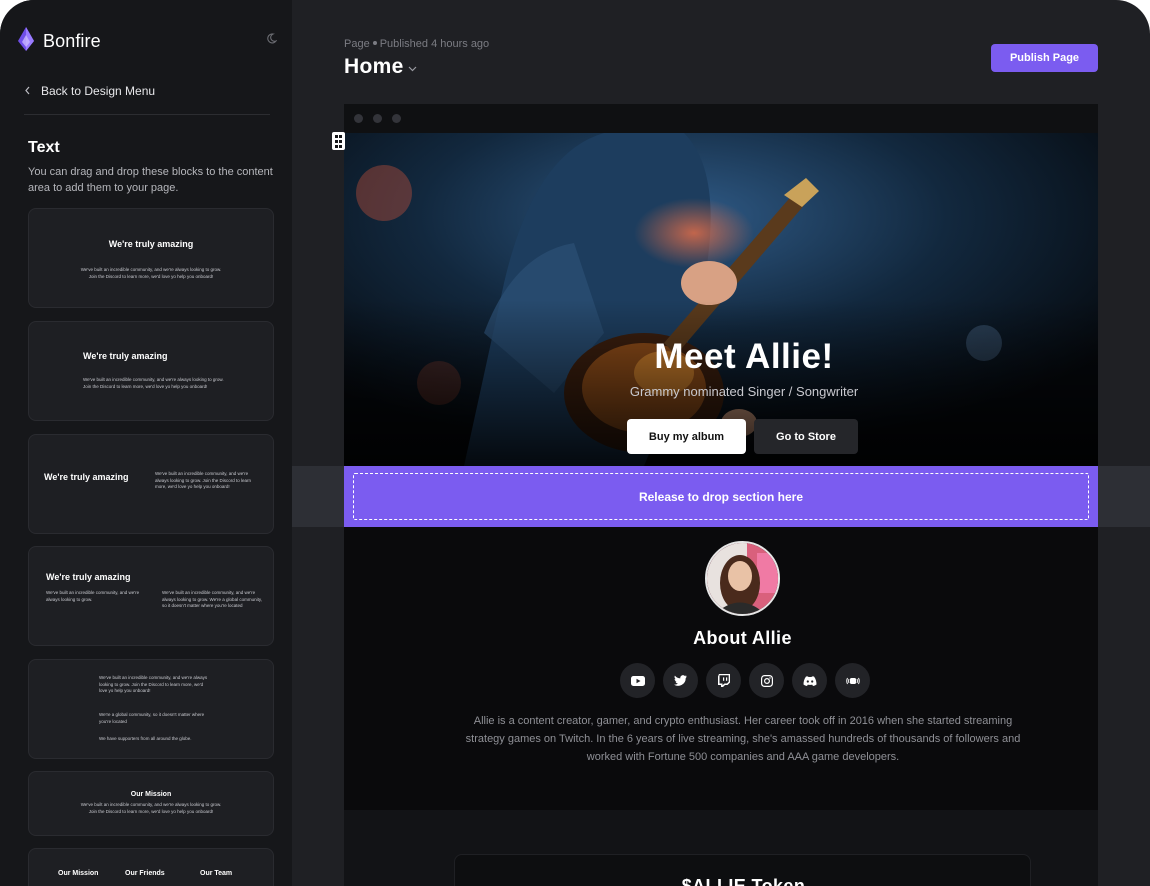 This screenshot has width=1150, height=886. Describe the element at coordinates (78, 873) in the screenshot. I see `block-column-title: Our Mission` at that location.